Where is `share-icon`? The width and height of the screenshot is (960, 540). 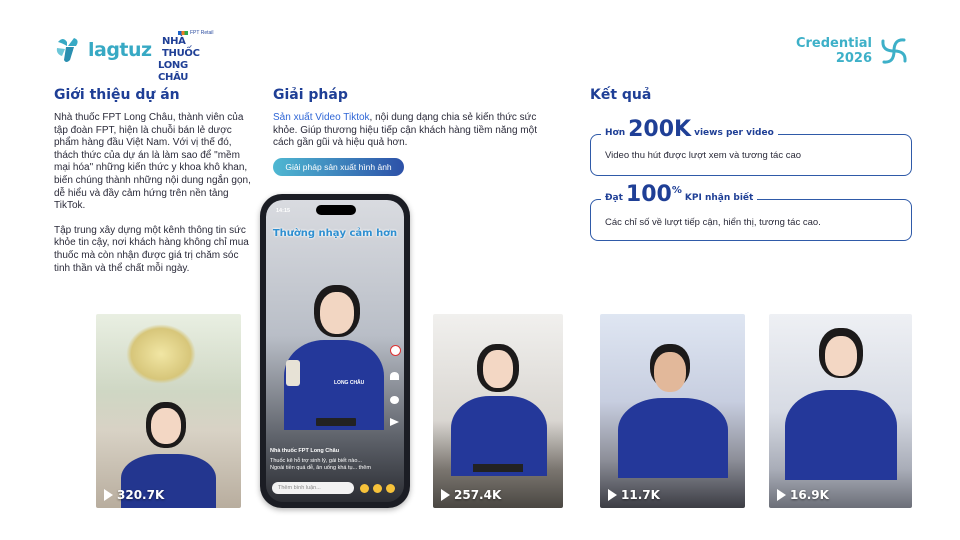
share-icon is located at coordinates (394, 422).